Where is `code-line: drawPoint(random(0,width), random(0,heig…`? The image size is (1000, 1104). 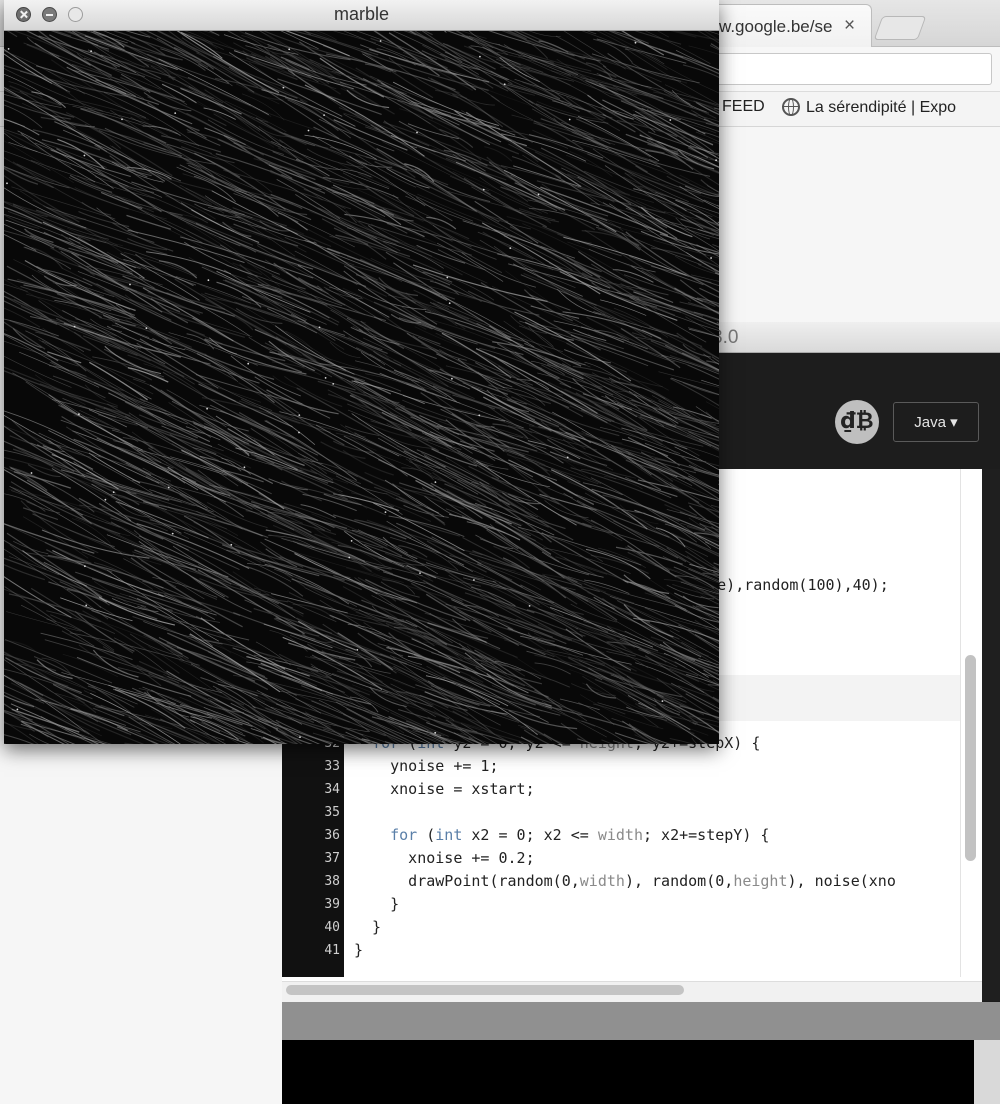 code-line: drawPoint(random(0,width), random(0,heig… is located at coordinates (625, 881).